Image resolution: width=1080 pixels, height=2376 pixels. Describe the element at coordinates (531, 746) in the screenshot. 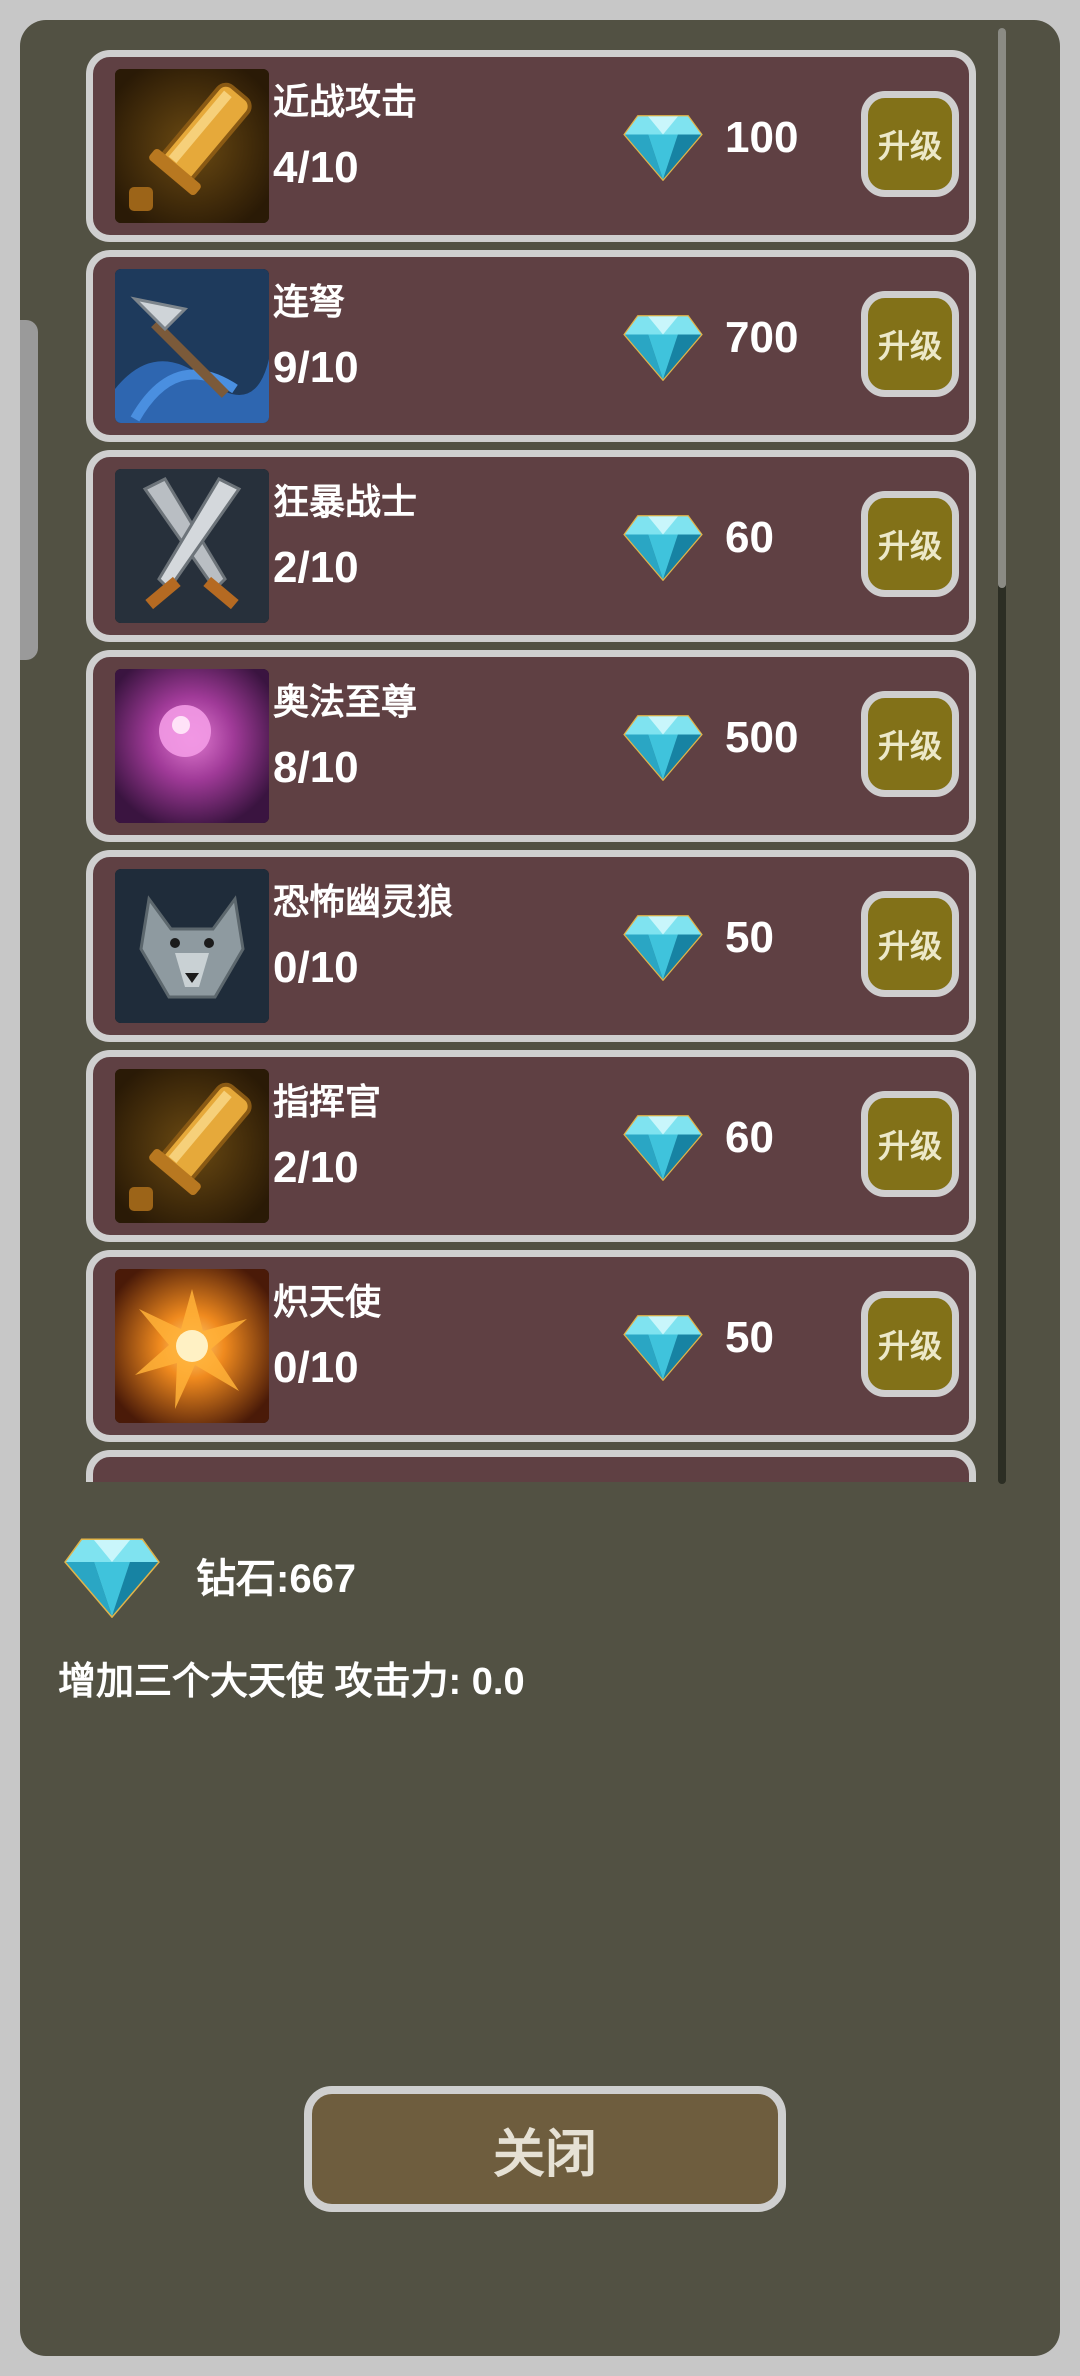

I see `skill-card: 奥法至尊 8/10 500 升级` at that location.